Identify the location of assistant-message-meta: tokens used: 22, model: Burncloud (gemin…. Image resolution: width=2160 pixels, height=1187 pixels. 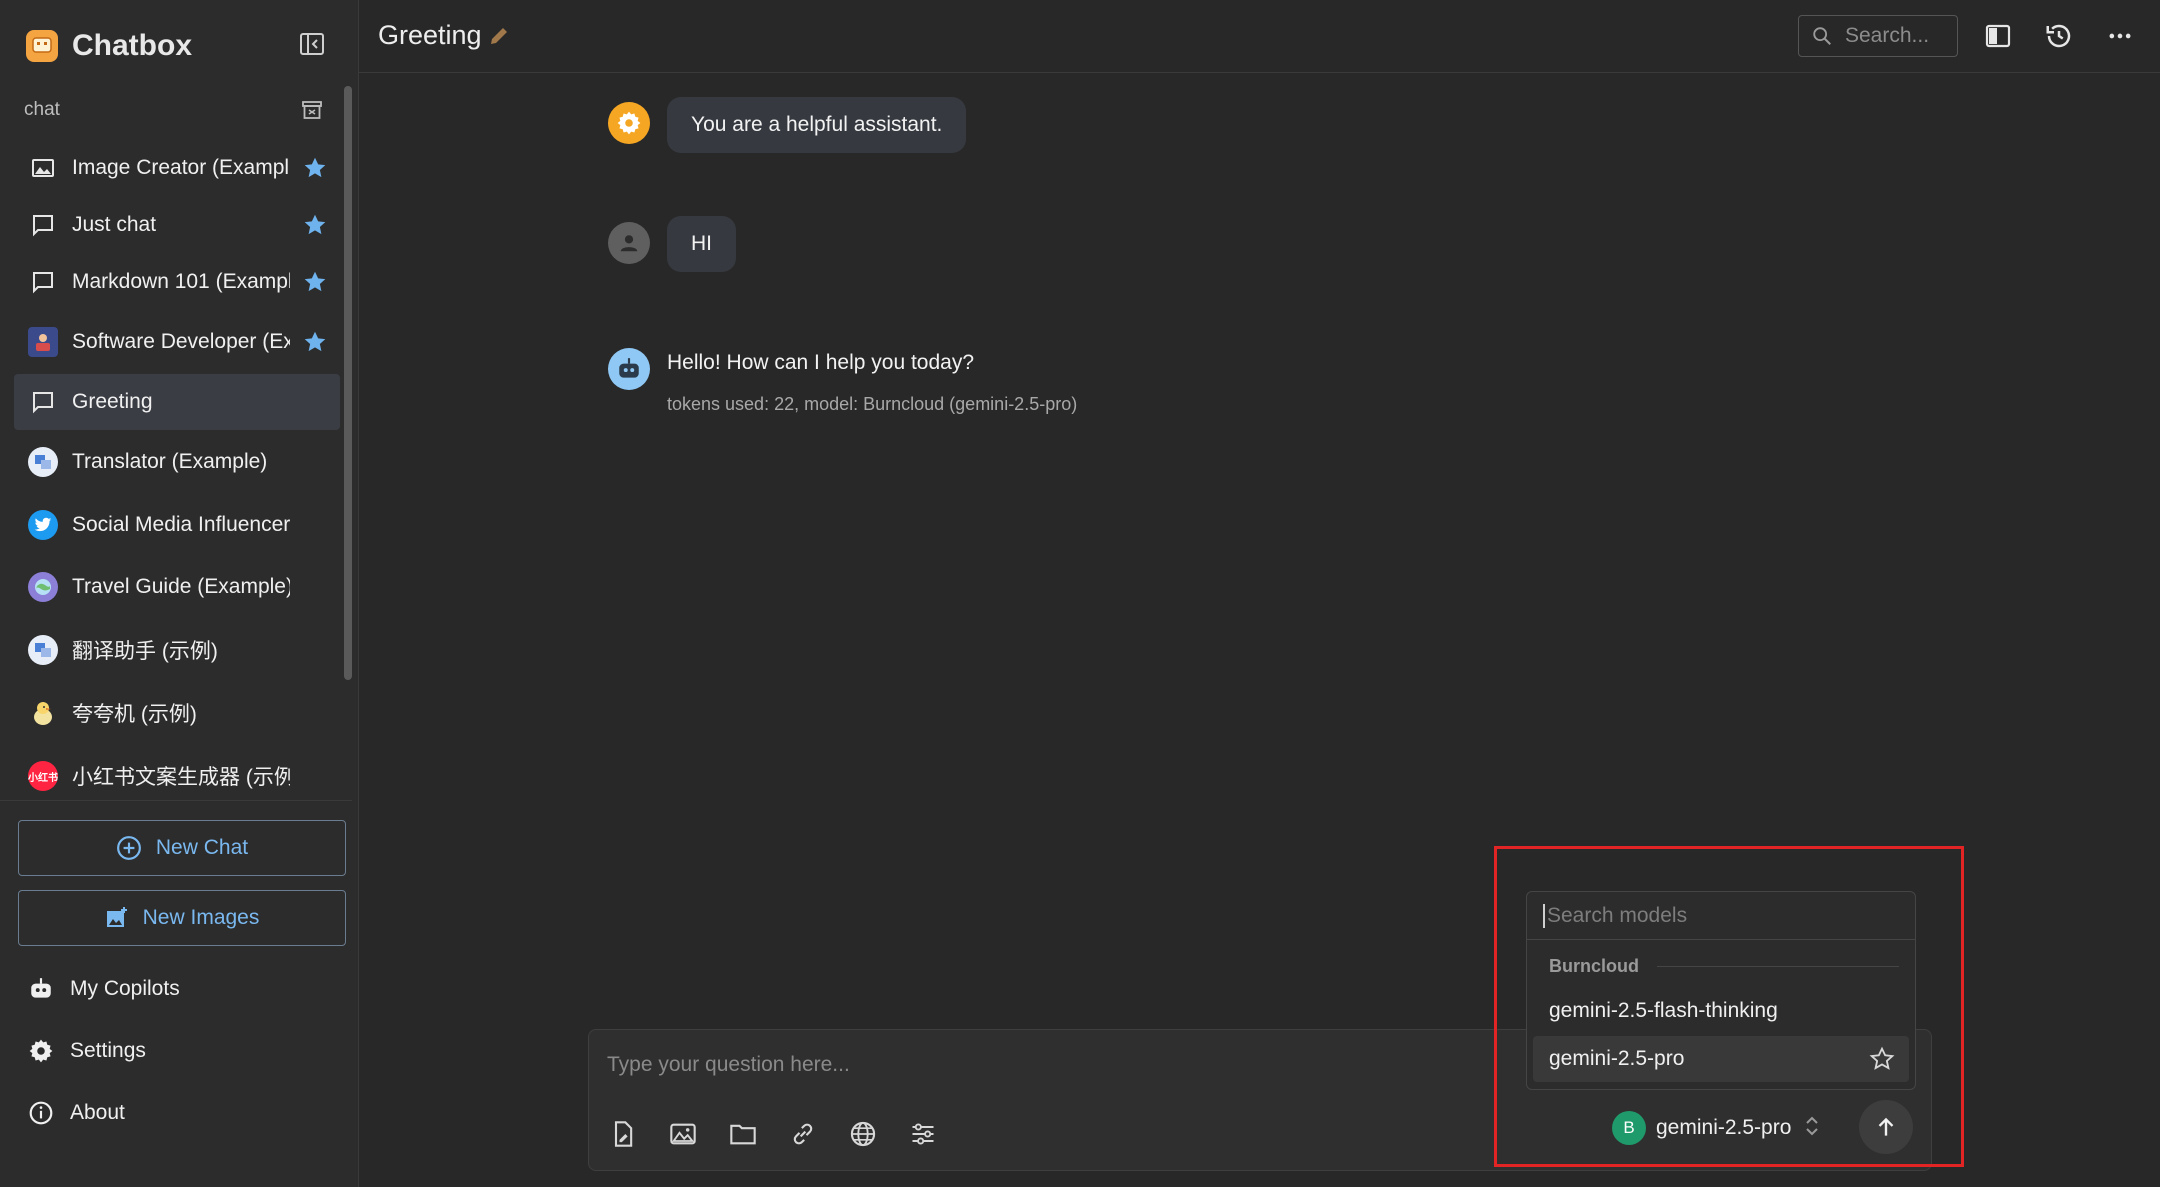
(872, 404).